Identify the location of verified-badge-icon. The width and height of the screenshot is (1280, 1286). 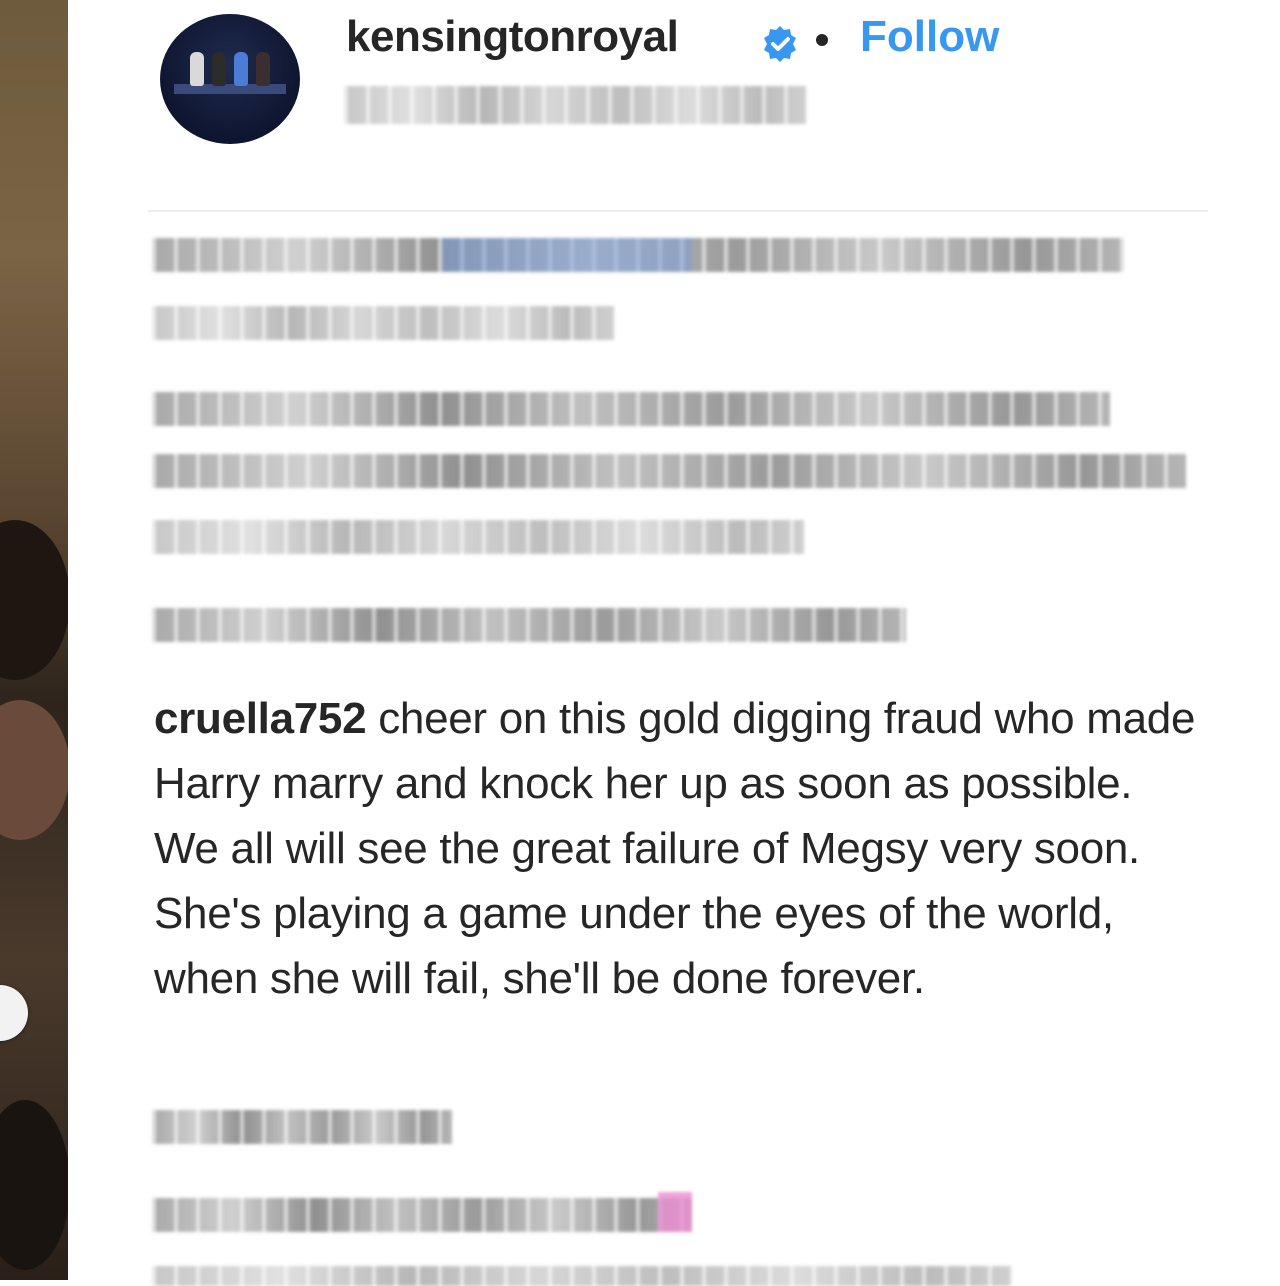
(780, 44).